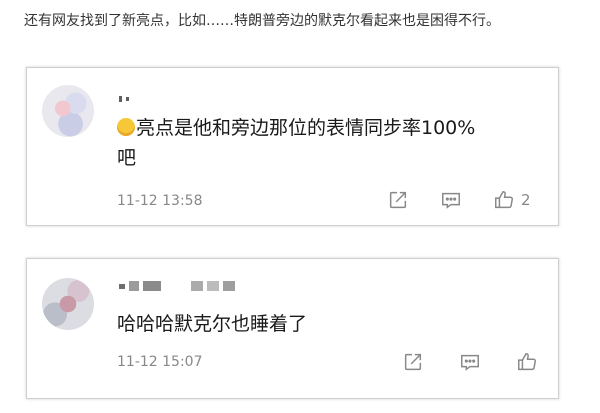  I want to click on comment-text: 哈哈哈默克尔也睡着了, so click(327, 324).